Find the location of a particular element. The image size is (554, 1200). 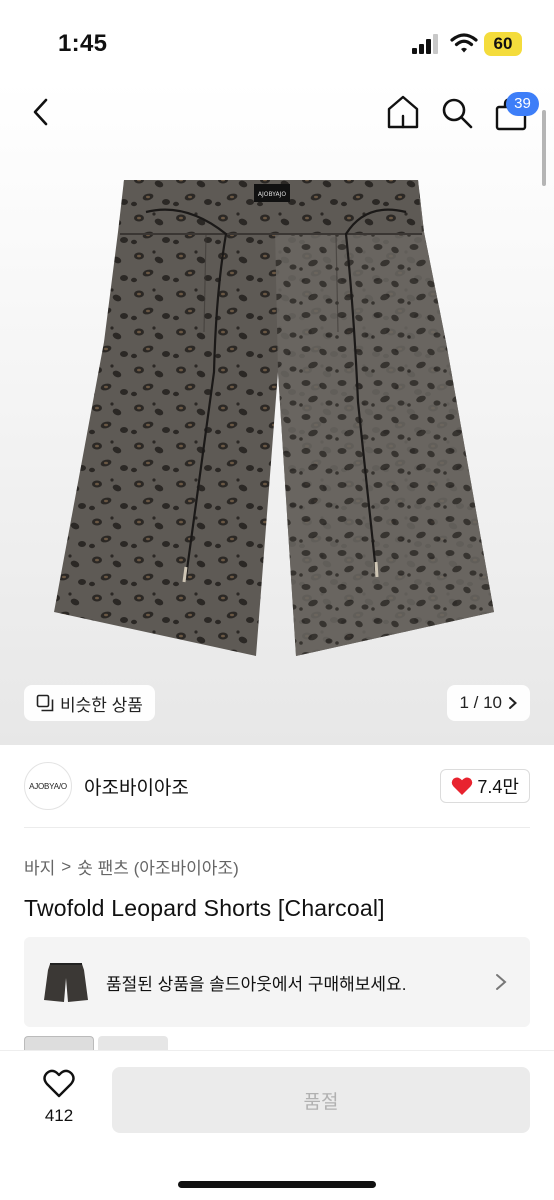

scrollbar is located at coordinates (544, 148).